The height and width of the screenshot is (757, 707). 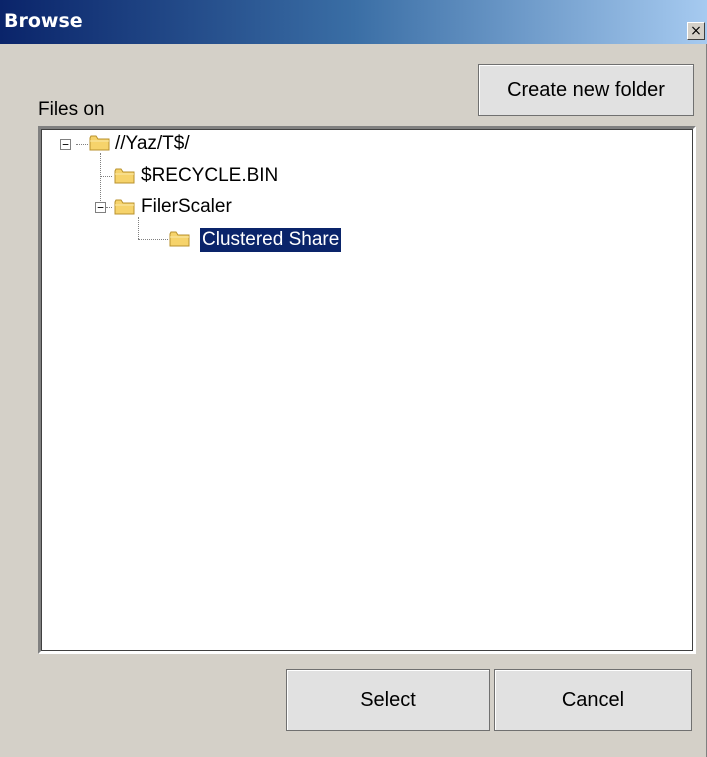 I want to click on close-button: ×, so click(x=696, y=31).